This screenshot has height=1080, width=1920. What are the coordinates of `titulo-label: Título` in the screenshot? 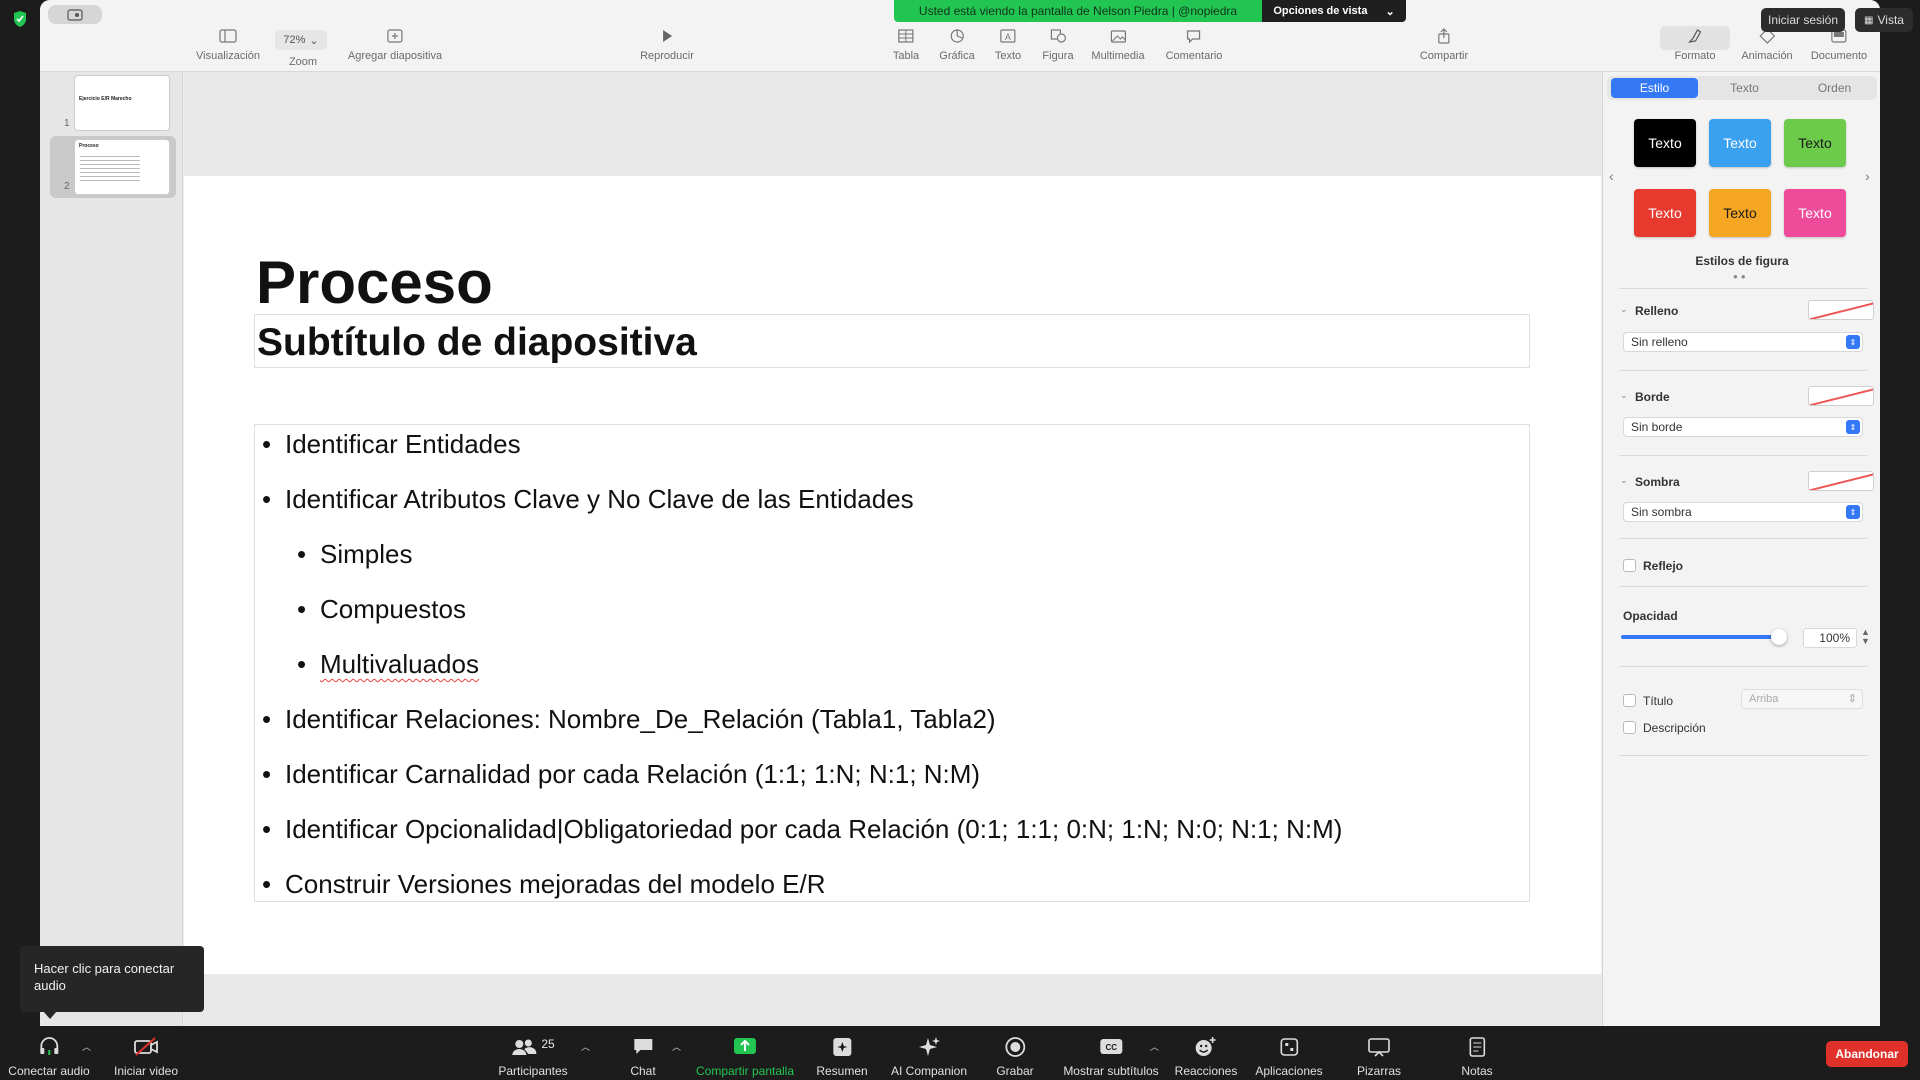 It's located at (1658, 701).